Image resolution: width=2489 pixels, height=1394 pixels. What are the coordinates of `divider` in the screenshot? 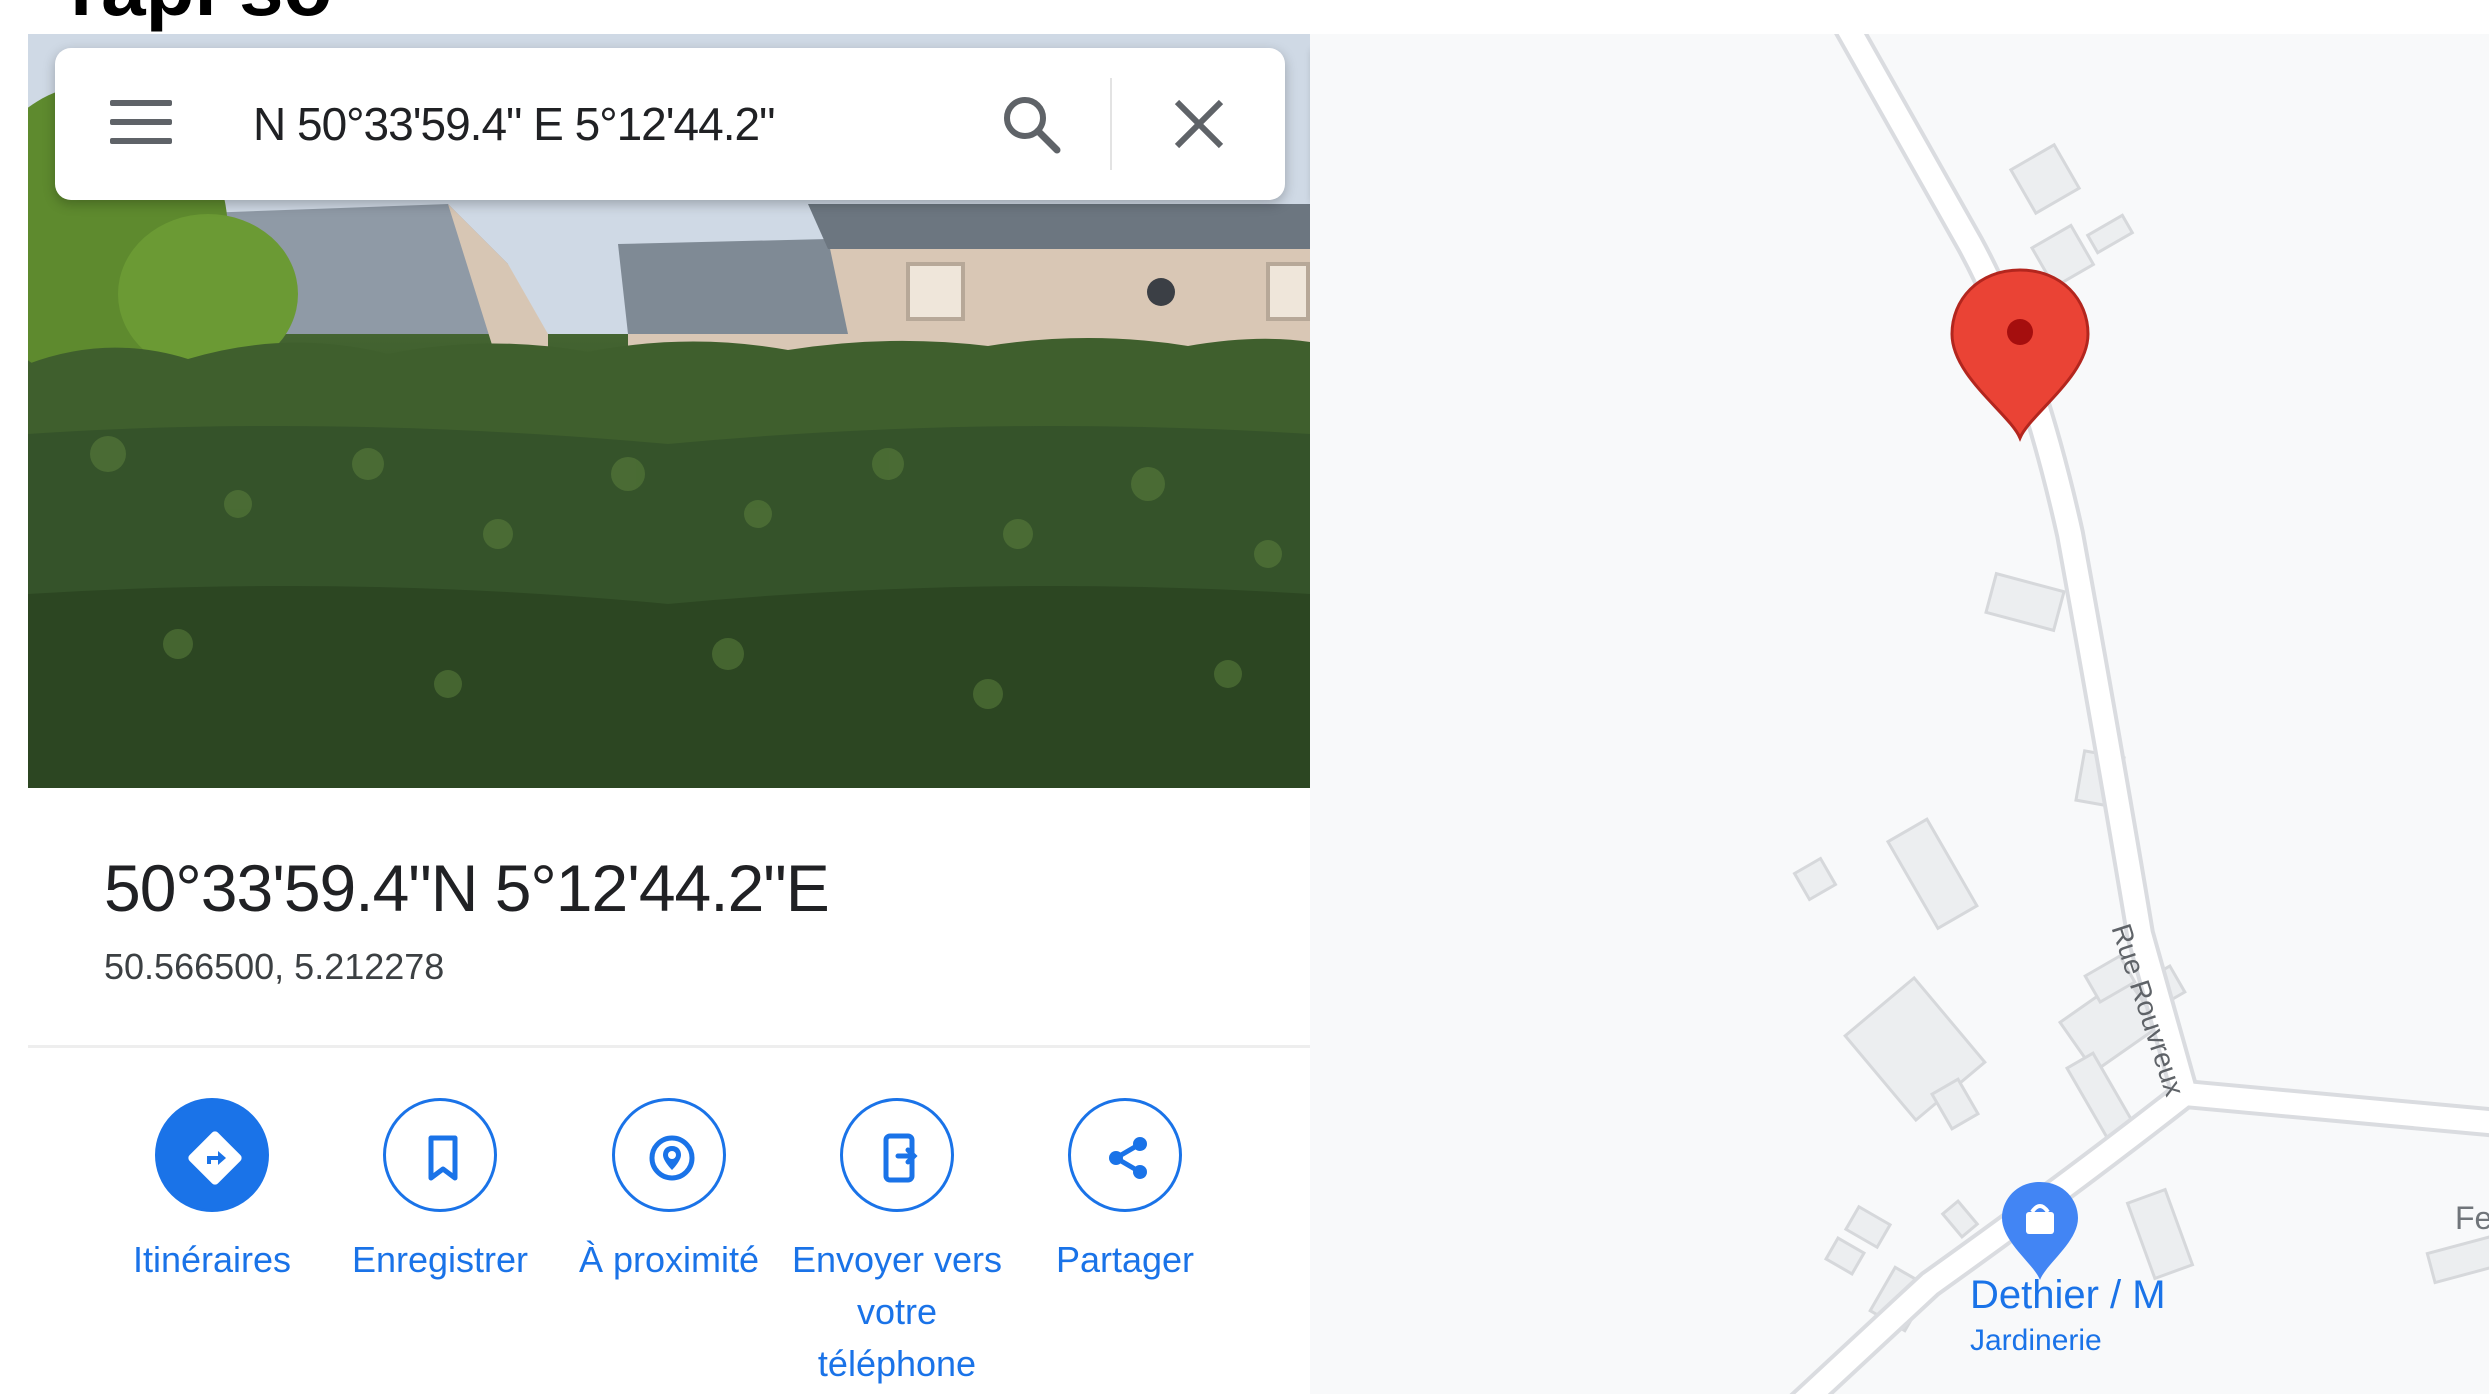 It's located at (669, 1046).